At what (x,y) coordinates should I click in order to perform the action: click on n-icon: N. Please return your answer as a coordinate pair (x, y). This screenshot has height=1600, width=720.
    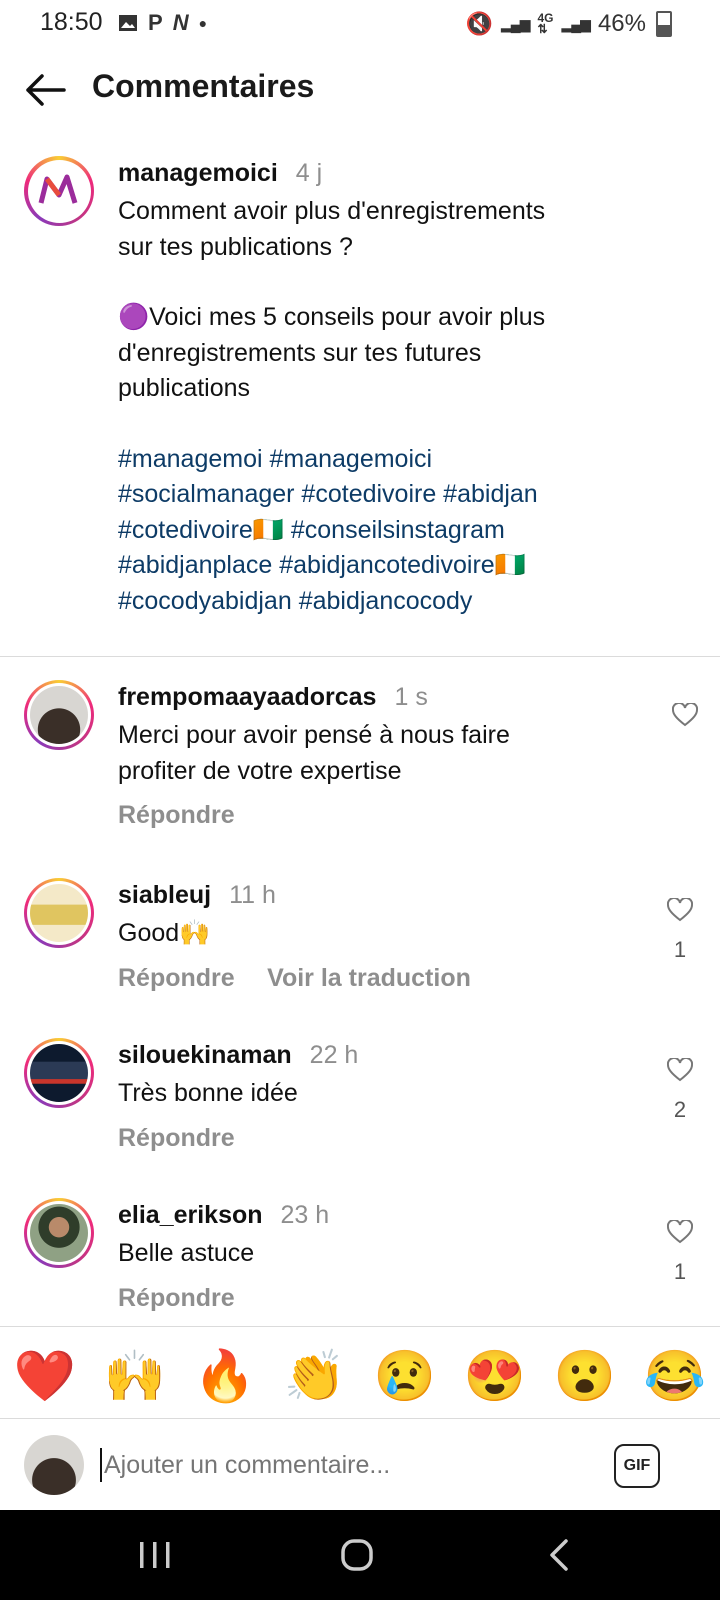
    Looking at the image, I should click on (180, 22).